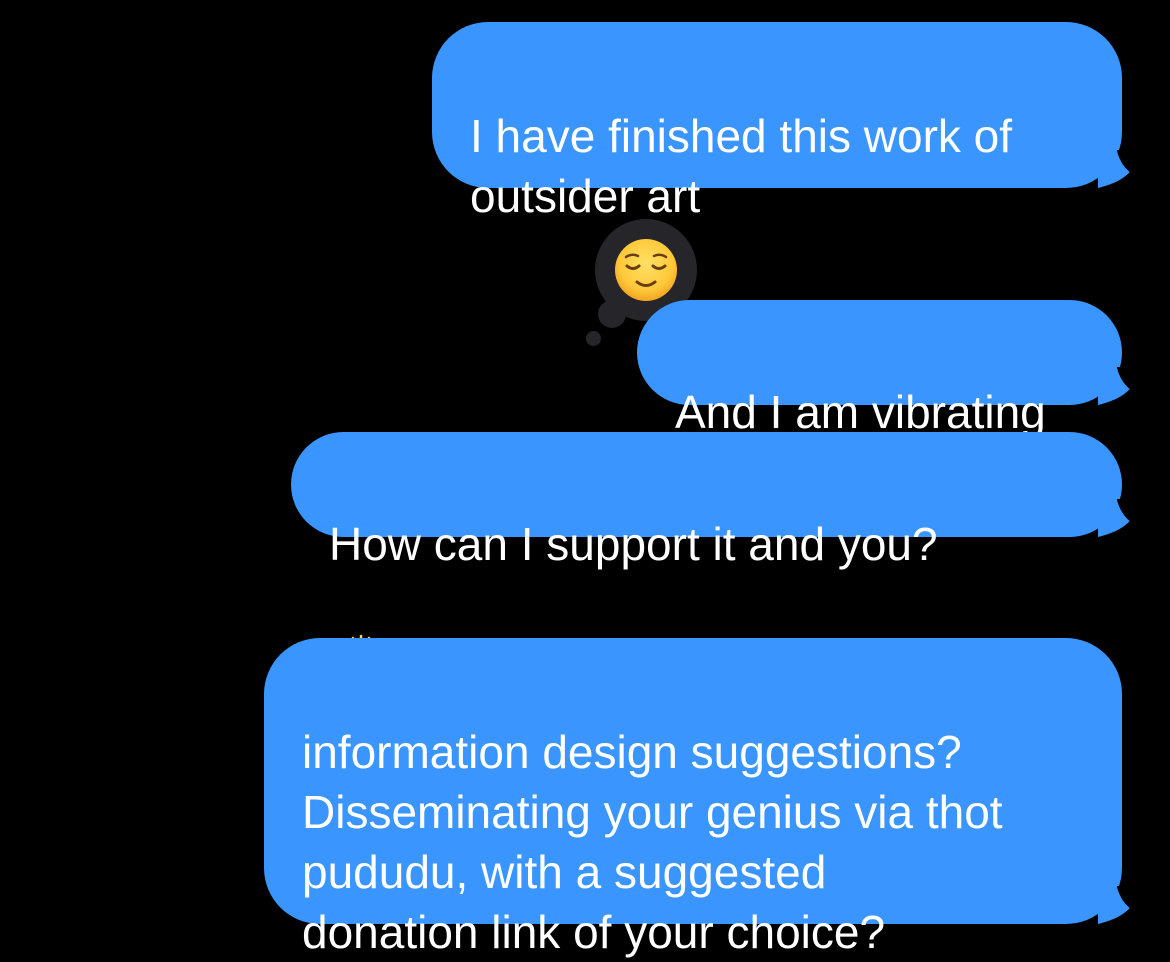  I want to click on message-text: How can I support it and you?, so click(633, 544).